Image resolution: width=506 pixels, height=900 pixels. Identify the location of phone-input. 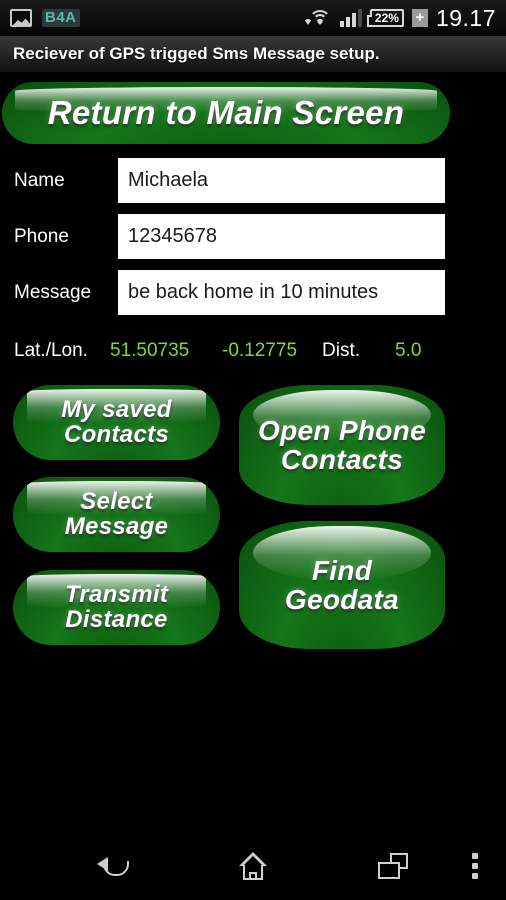
(281, 236).